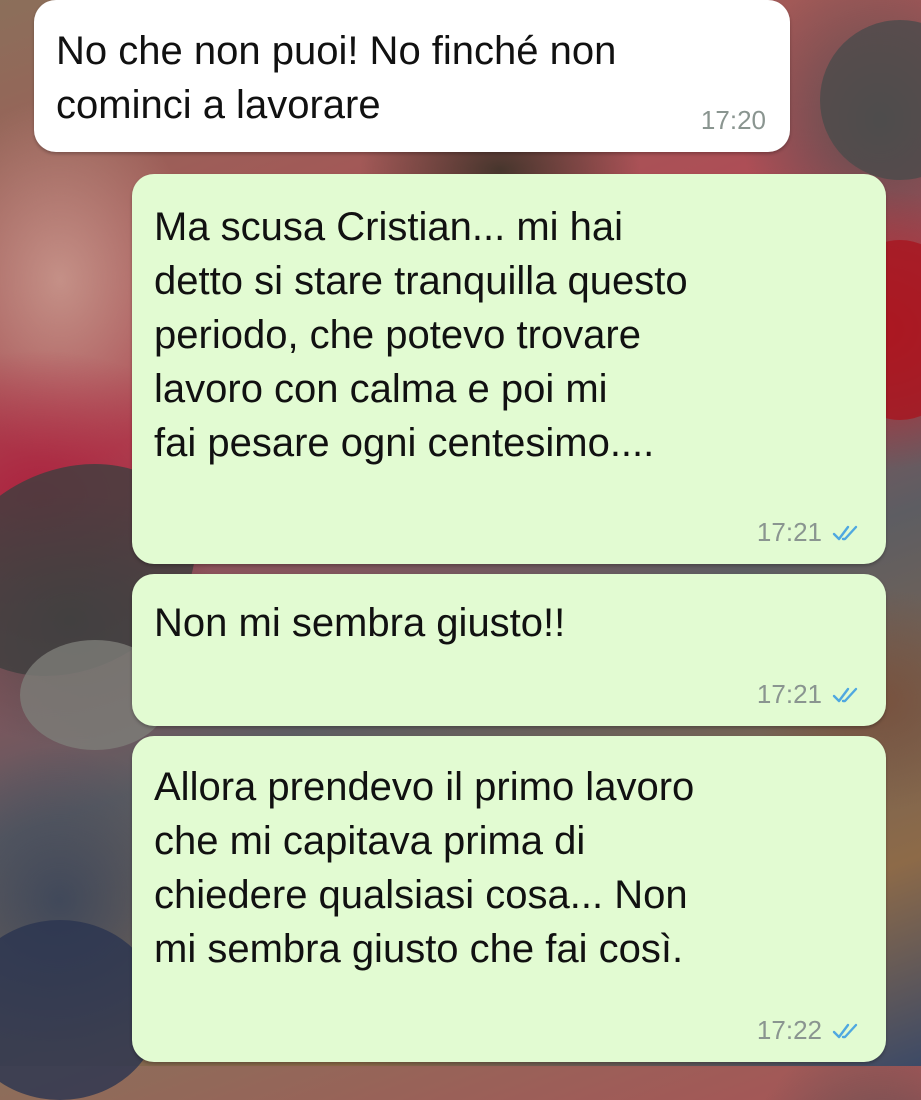 The image size is (921, 1100). What do you see at coordinates (360, 623) in the screenshot?
I see `message-text: Non mi sembra giusto!!` at bounding box center [360, 623].